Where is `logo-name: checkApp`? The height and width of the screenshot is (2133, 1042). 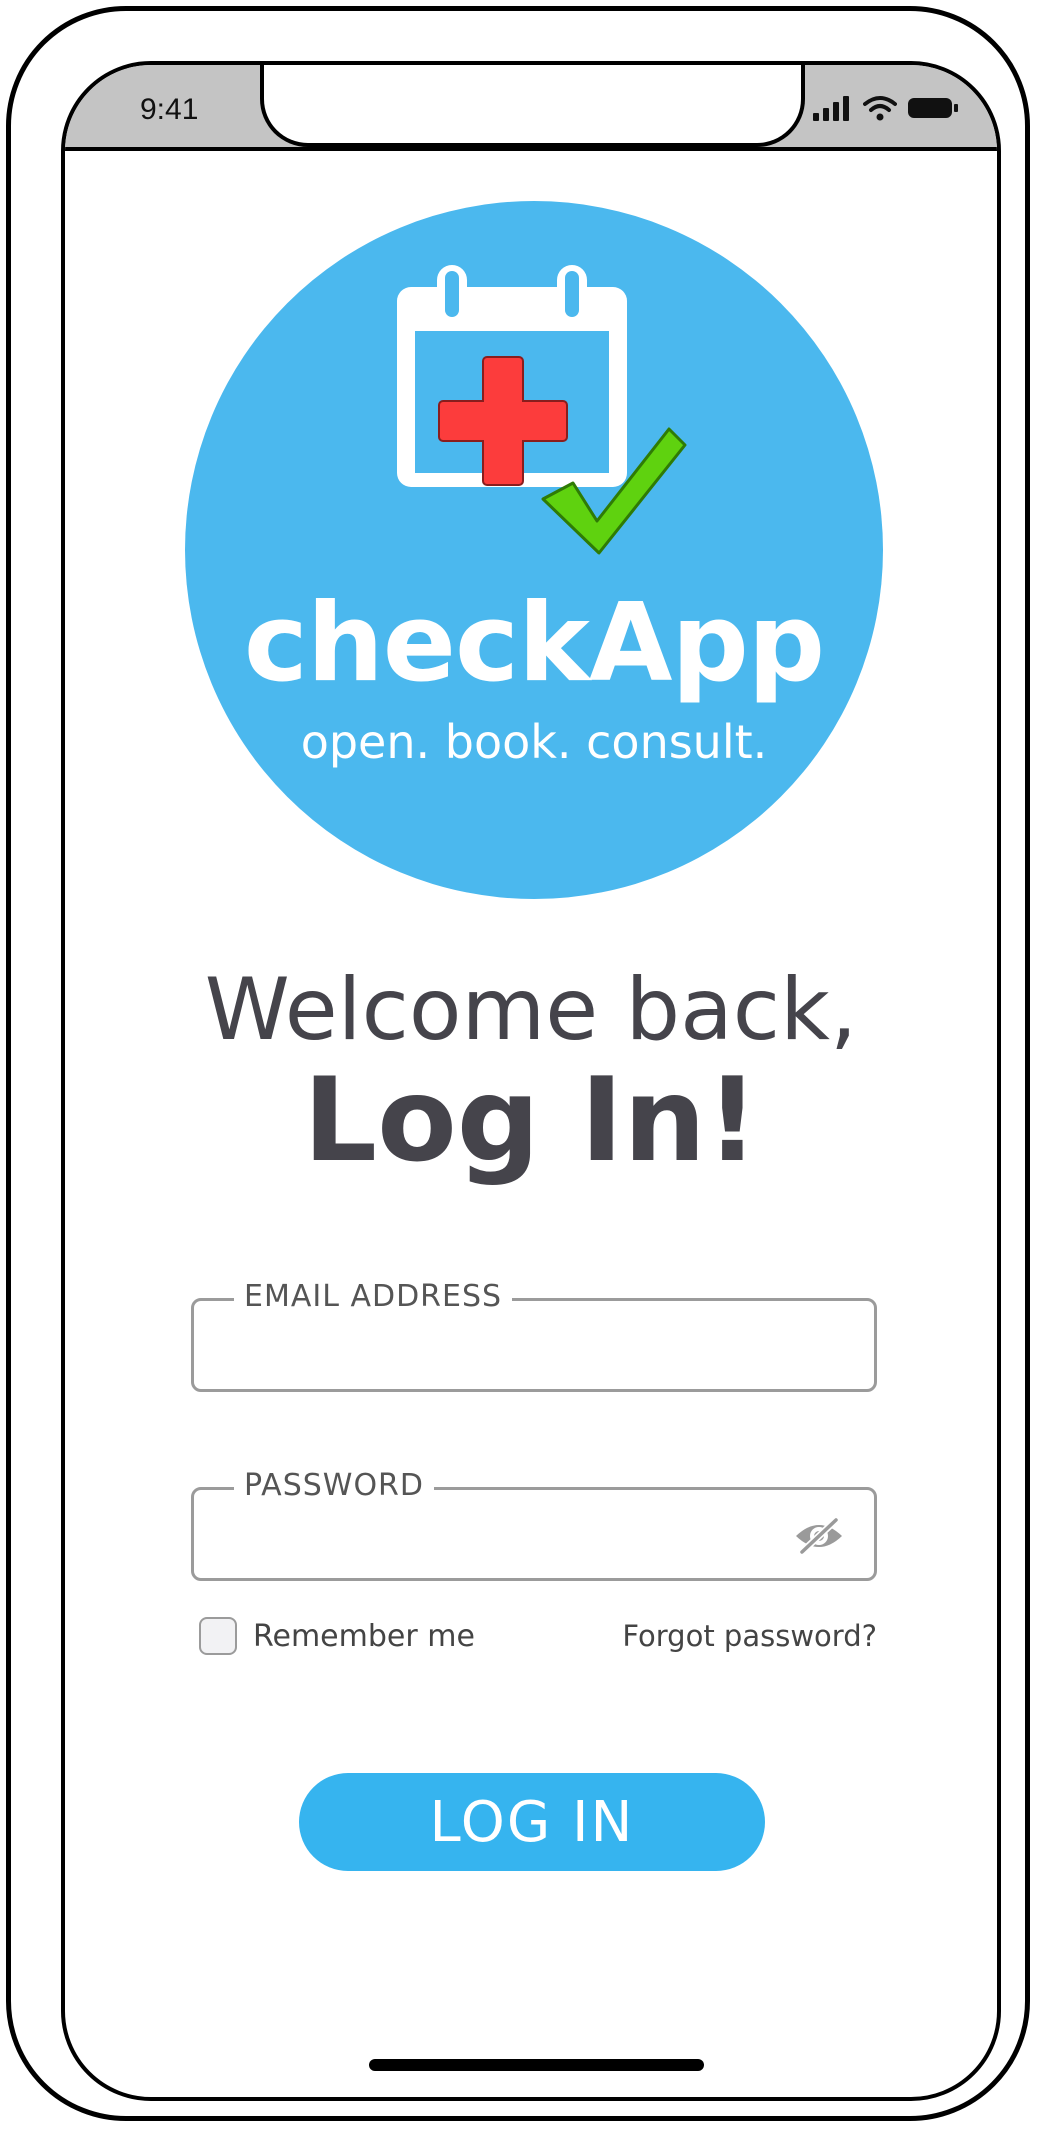
logo-name: checkApp is located at coordinates (534, 643).